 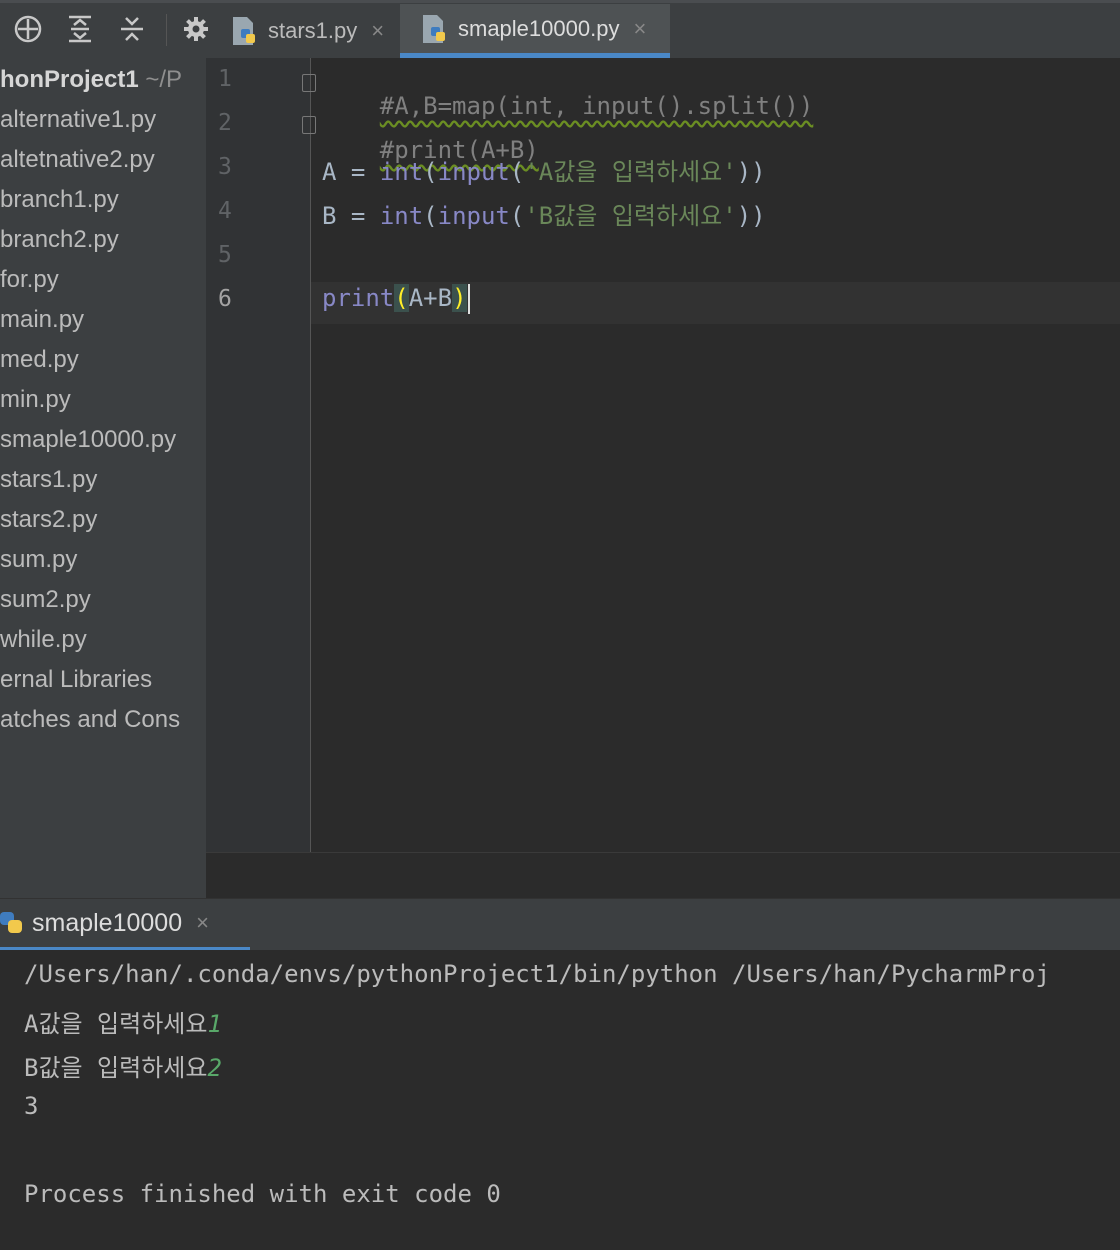 What do you see at coordinates (663, 875) in the screenshot?
I see `editor-bottom-area` at bounding box center [663, 875].